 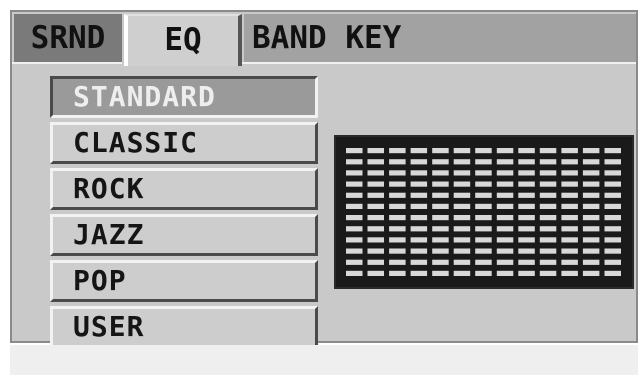 What do you see at coordinates (184, 327) in the screenshot?
I see `preset-user: USER` at bounding box center [184, 327].